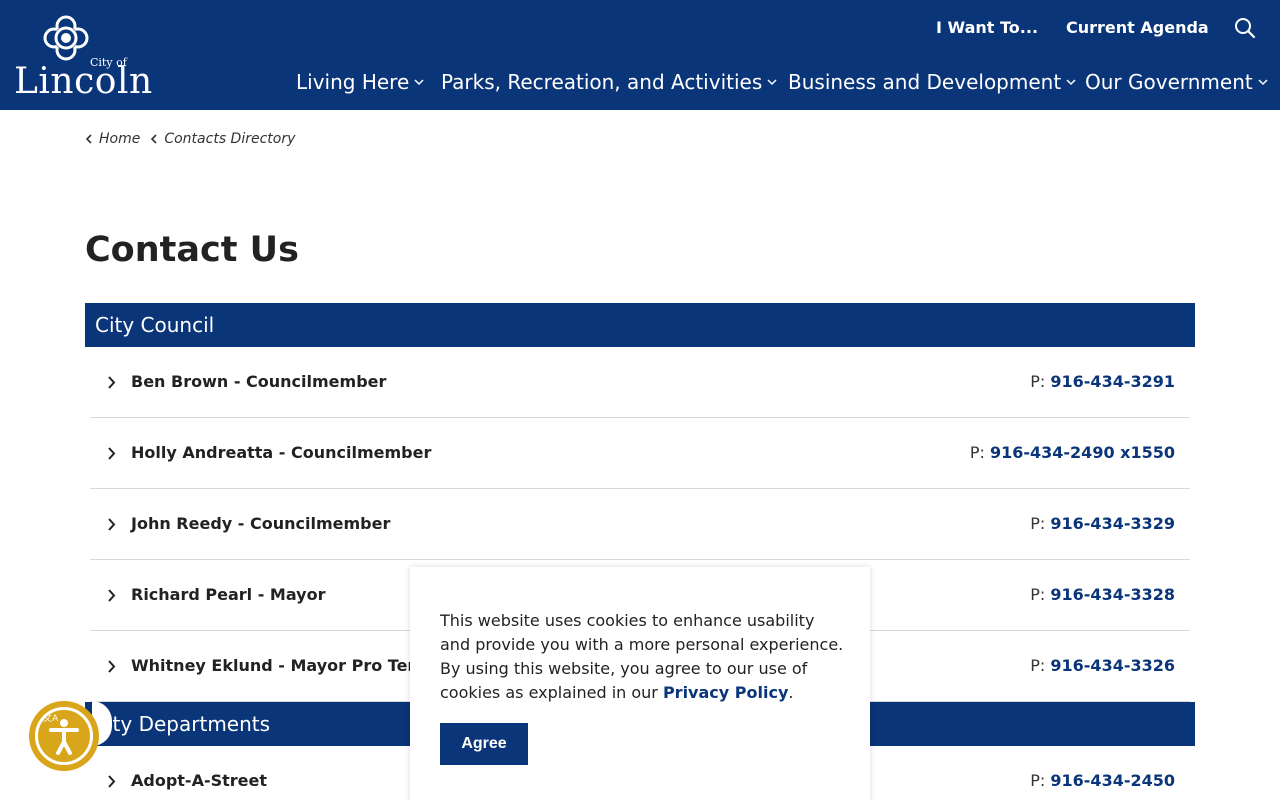 Image resolution: width=1280 pixels, height=800 pixels. I want to click on contact-name: Richard Pearl - Mayor, so click(228, 594).